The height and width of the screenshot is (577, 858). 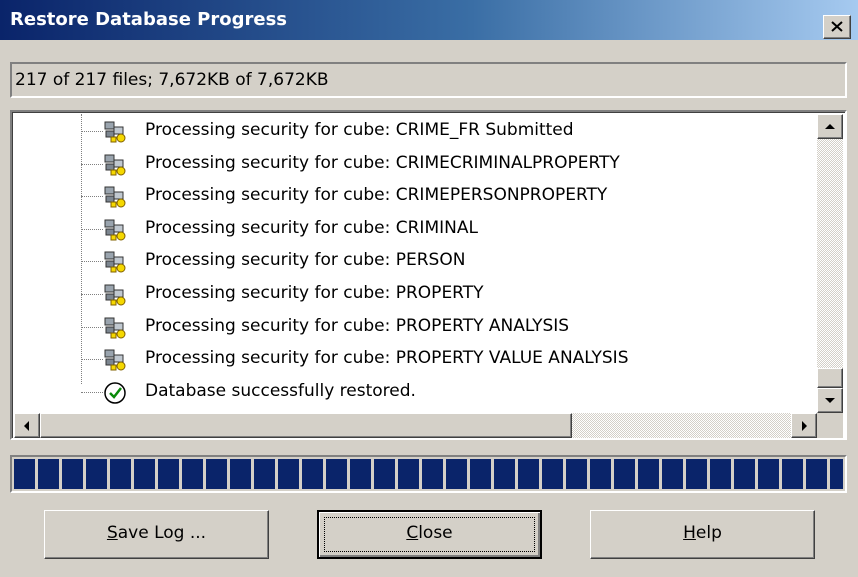 I want to click on vertical-scrollbar, so click(x=830, y=263).